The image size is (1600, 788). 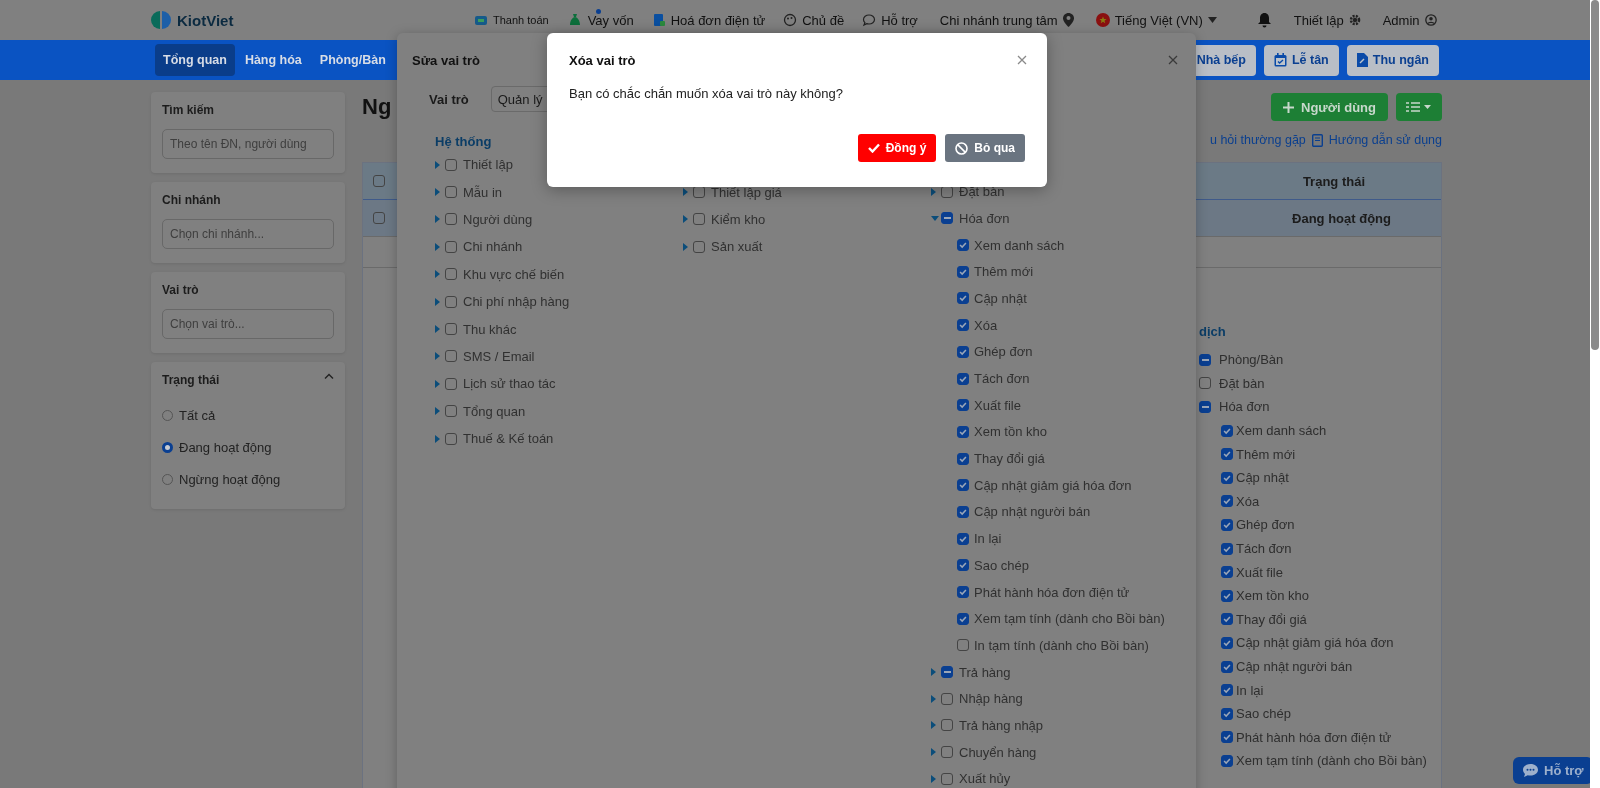 I want to click on top-link: Chủ đề, so click(x=814, y=20).